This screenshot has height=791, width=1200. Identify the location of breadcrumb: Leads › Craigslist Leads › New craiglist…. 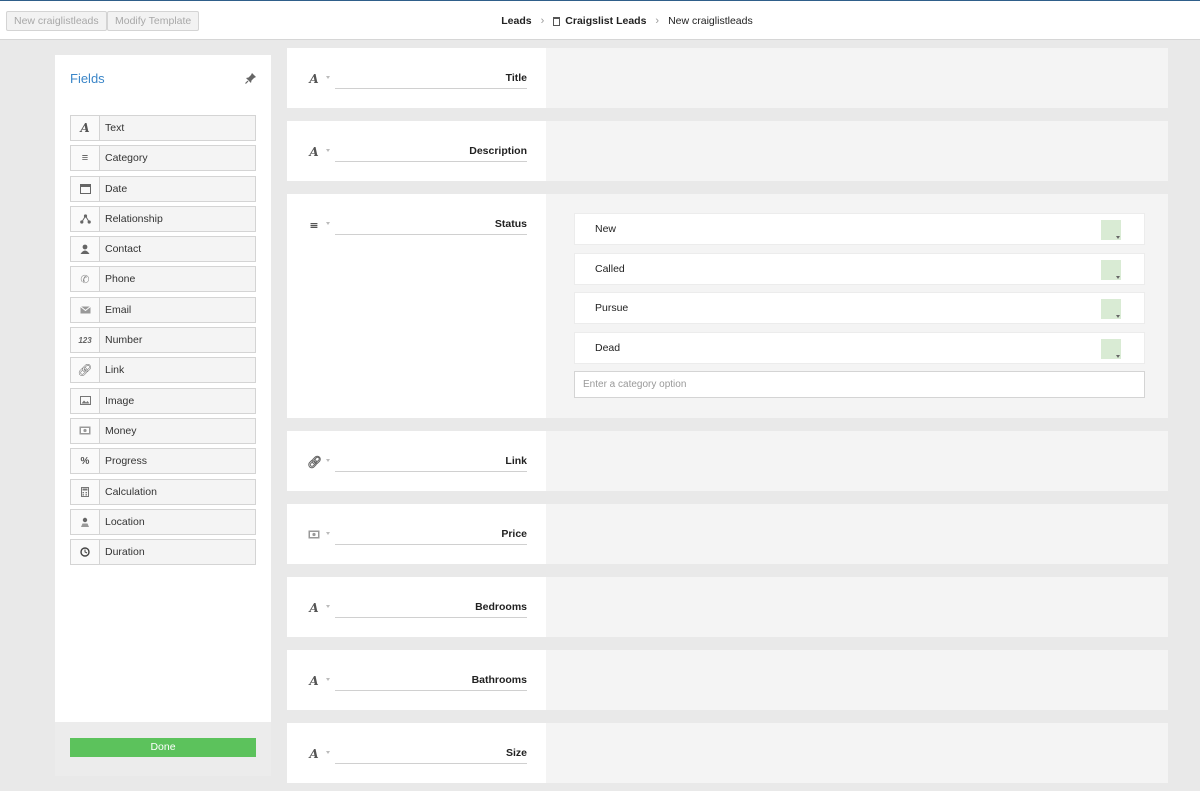
(600, 21).